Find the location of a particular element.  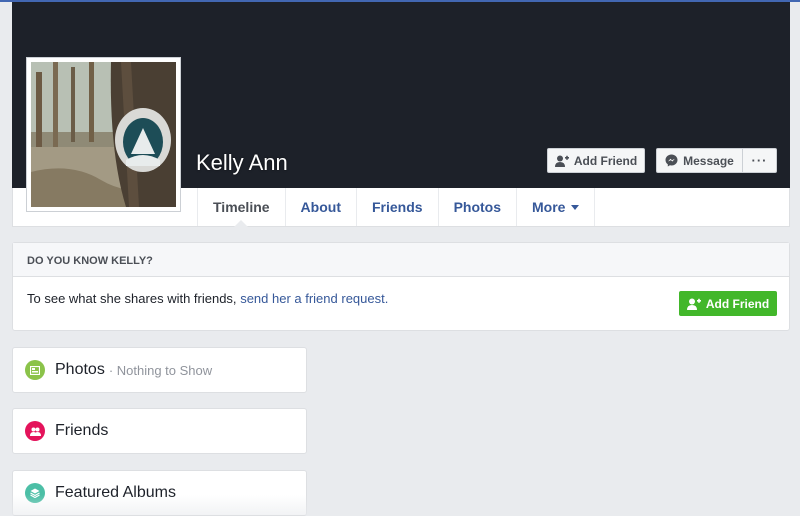

photos-icon is located at coordinates (35, 370).